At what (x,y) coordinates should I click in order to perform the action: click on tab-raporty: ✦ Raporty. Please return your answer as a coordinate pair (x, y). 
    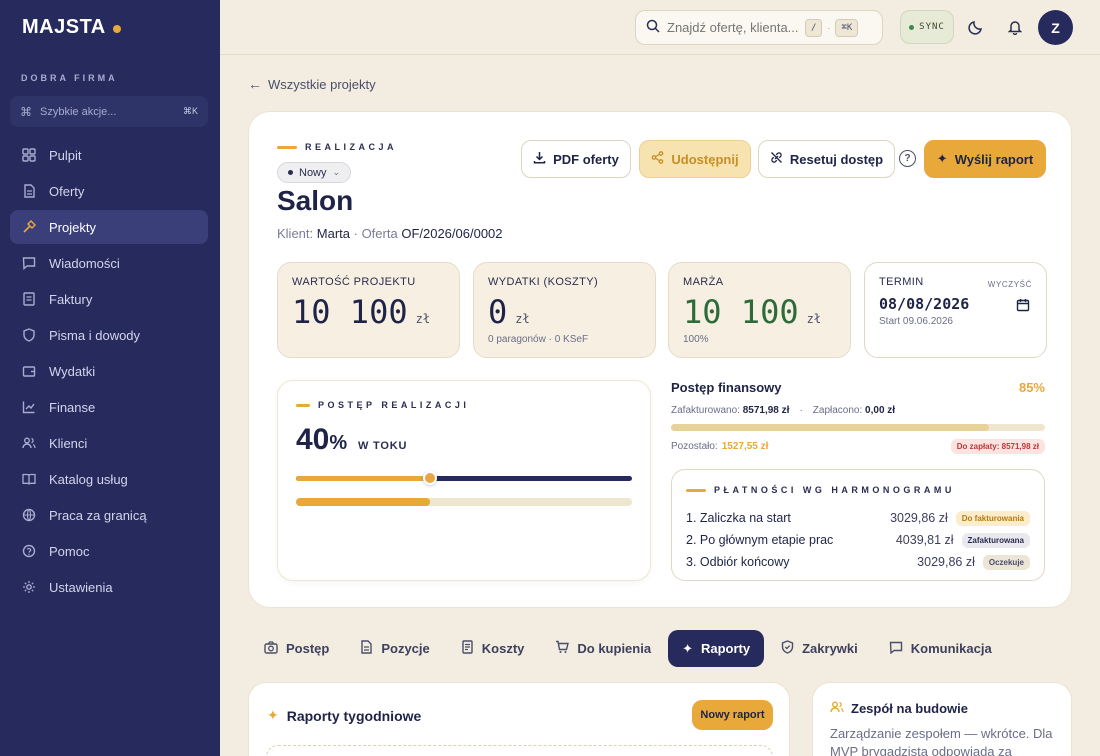
    Looking at the image, I should click on (716, 648).